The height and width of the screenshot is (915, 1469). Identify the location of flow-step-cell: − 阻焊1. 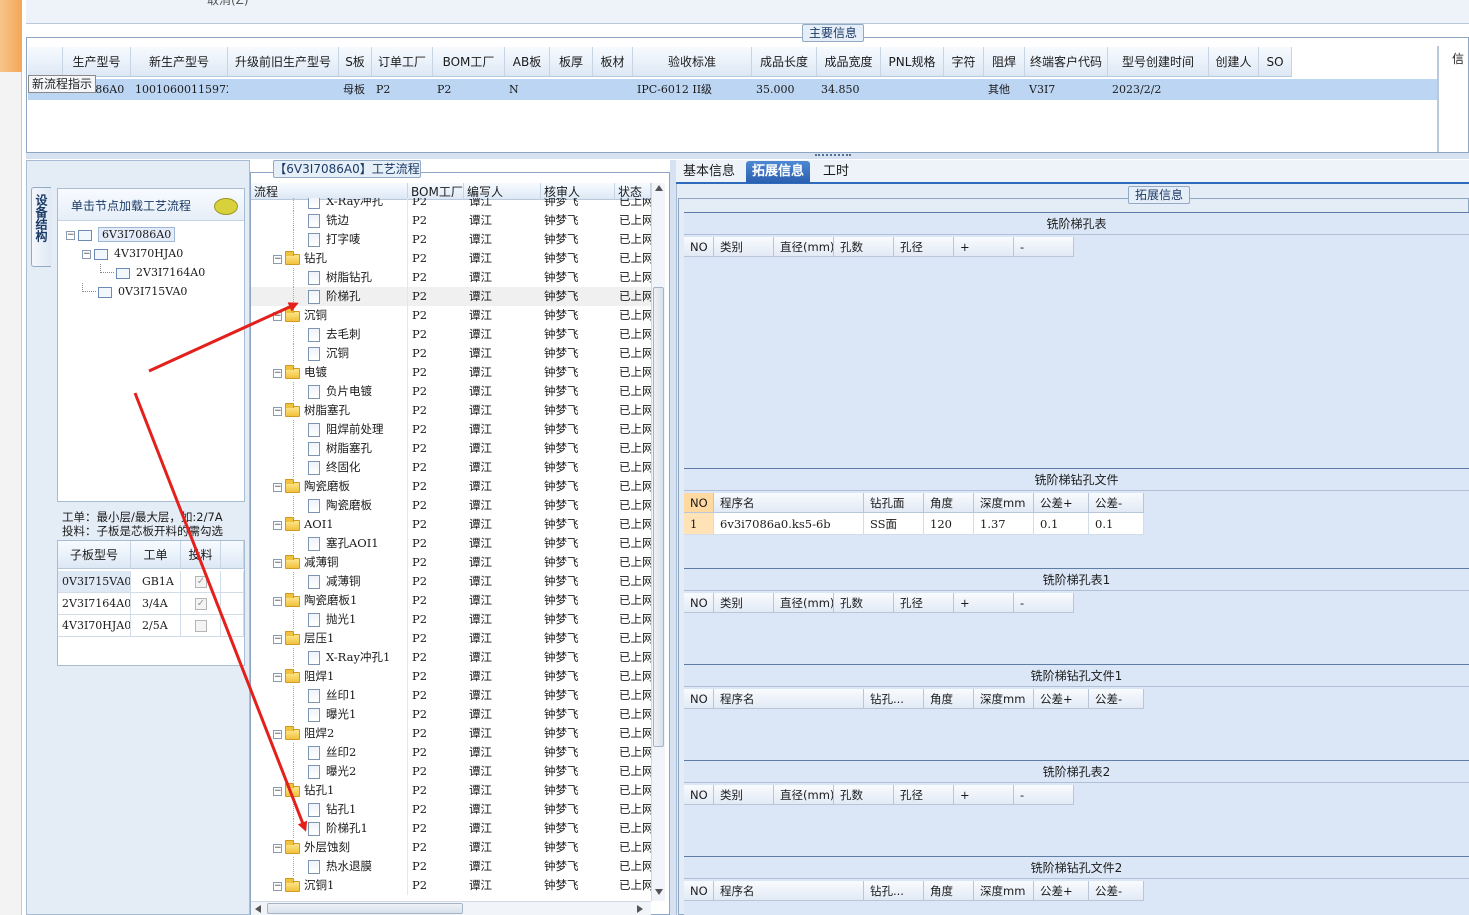
(329, 676).